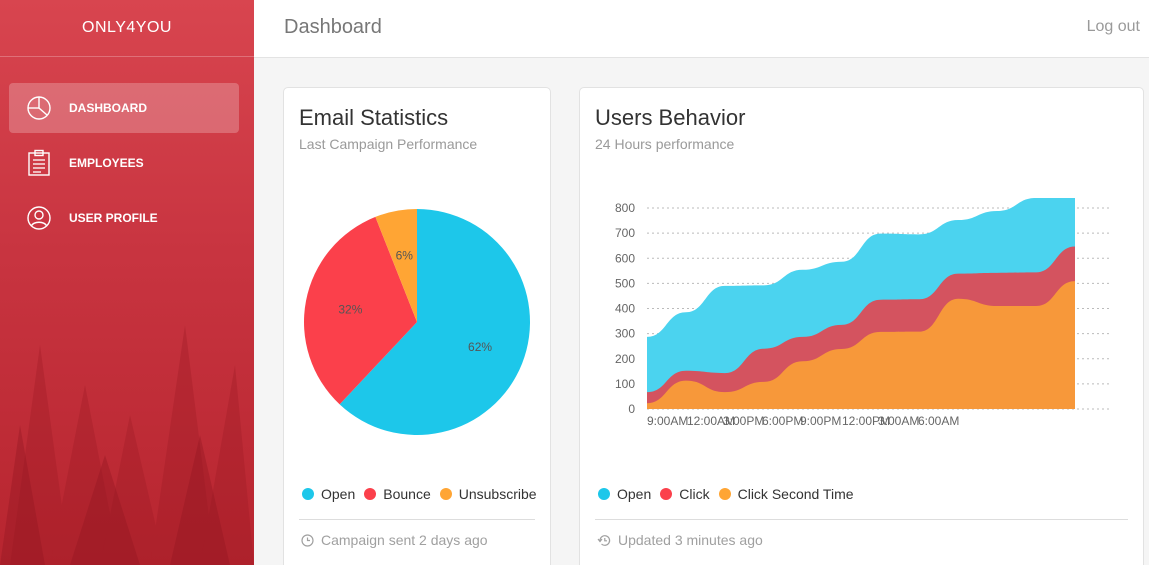  Describe the element at coordinates (374, 117) in the screenshot. I see `card-title: Email Statistics` at that location.